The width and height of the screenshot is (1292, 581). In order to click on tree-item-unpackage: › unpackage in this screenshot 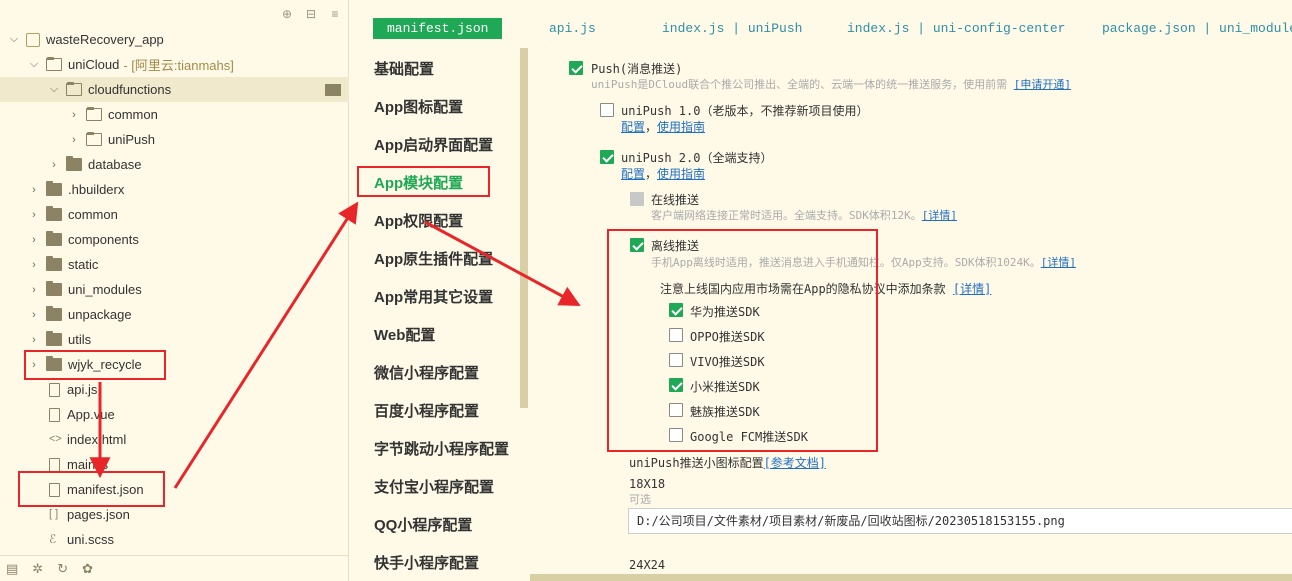, I will do `click(174, 314)`.